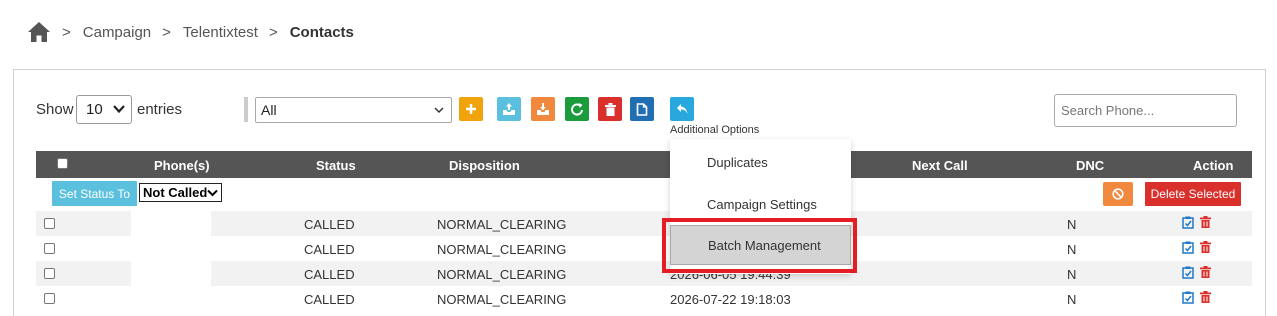 The width and height of the screenshot is (1277, 316). Describe the element at coordinates (336, 165) in the screenshot. I see `header-status: Status` at that location.